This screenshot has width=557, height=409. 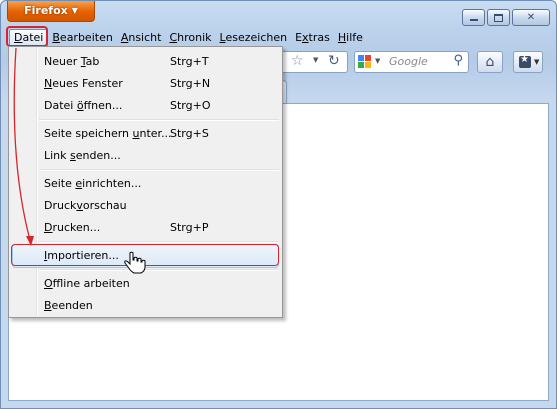 I want to click on arrow-head-icon, so click(x=30, y=241).